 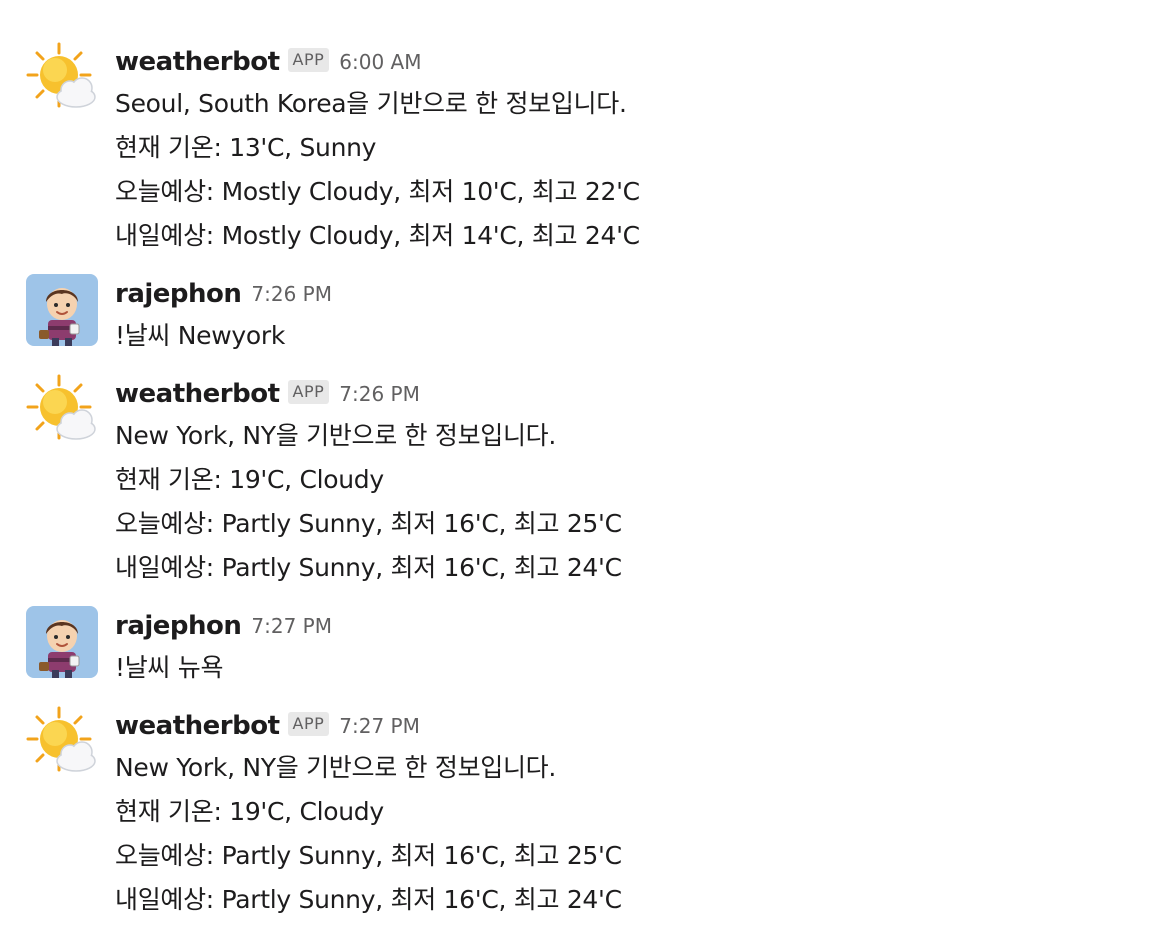 What do you see at coordinates (626, 294) in the screenshot?
I see `message-header: rajephon 7:26 PM` at bounding box center [626, 294].